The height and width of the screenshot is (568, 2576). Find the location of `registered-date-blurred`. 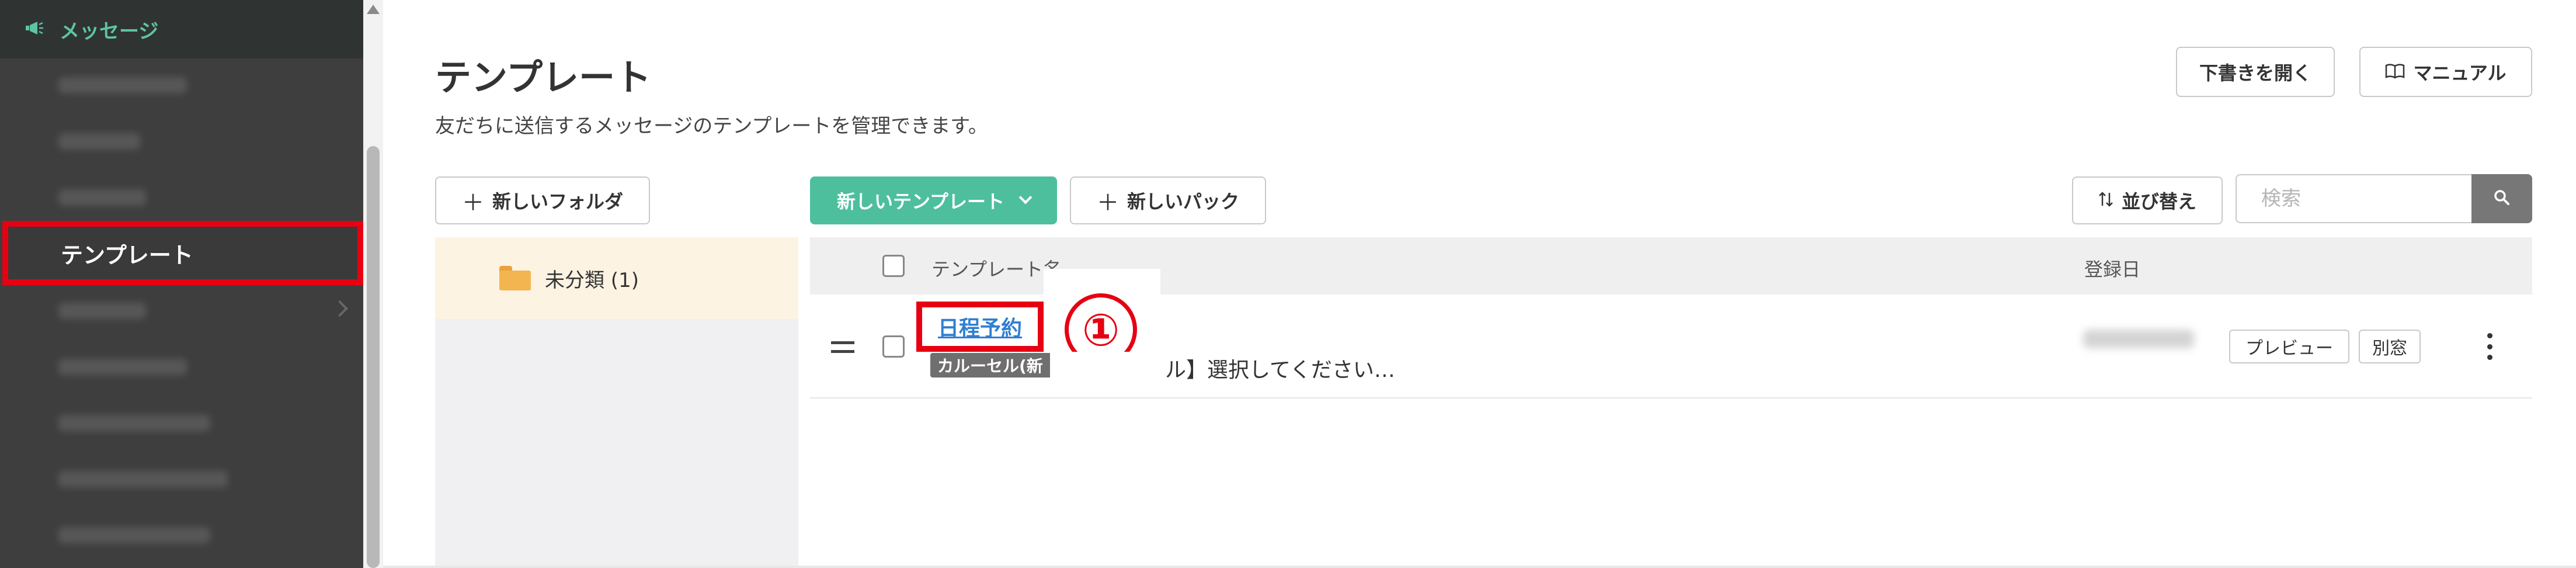

registered-date-blurred is located at coordinates (2139, 339).